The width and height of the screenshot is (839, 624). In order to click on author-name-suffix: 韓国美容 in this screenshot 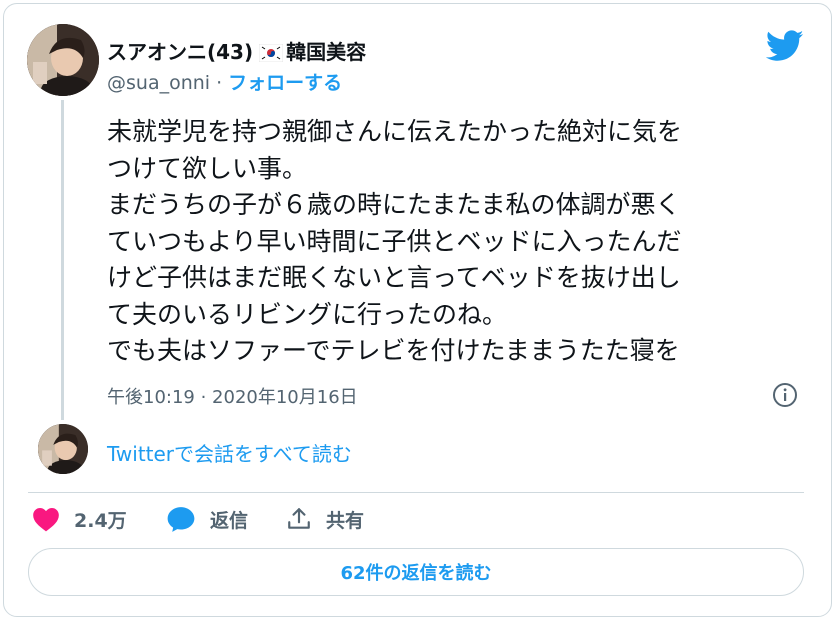, I will do `click(326, 52)`.